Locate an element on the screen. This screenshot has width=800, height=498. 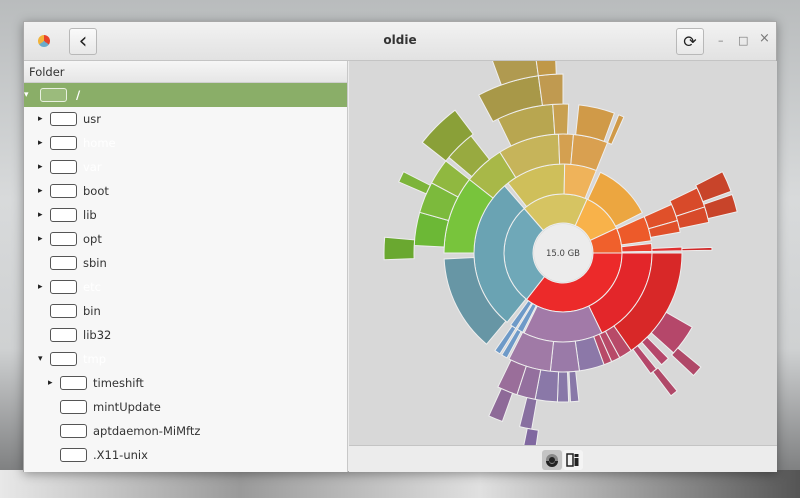
tree-row: ▸ timeshift is located at coordinates (185, 383).